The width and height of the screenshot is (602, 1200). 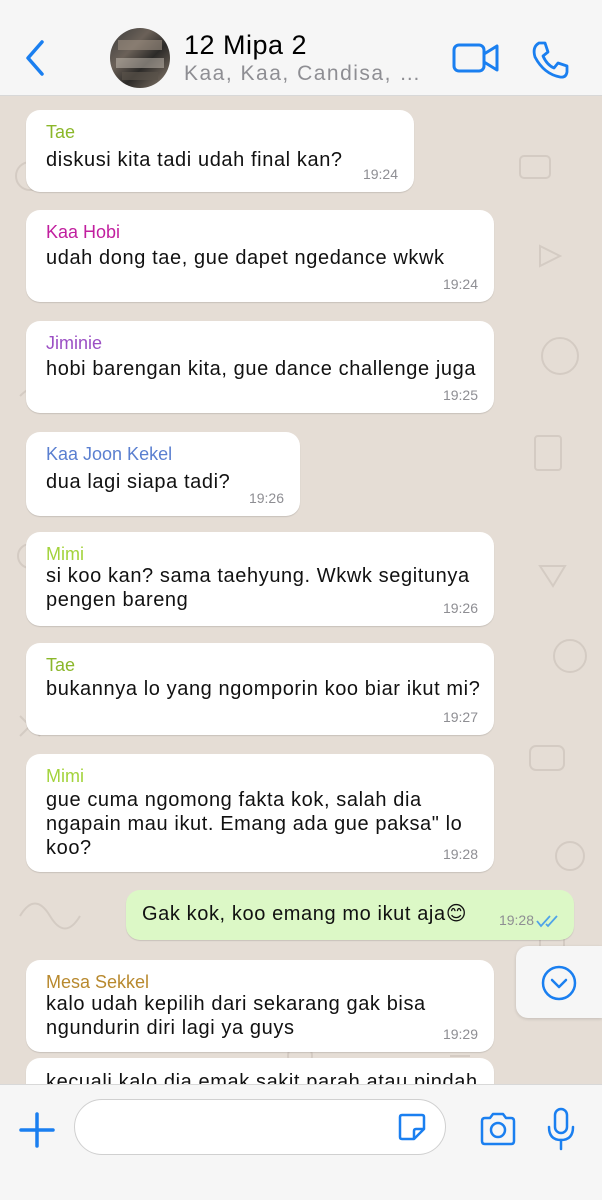 I want to click on outgoing-message-text: Gak kok, koo emang mo ikut aja😊, so click(x=305, y=914).